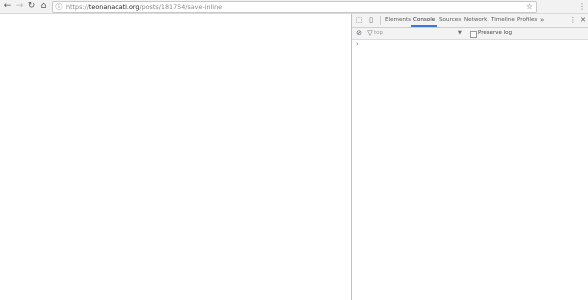 Image resolution: width=588 pixels, height=300 pixels. I want to click on tab-console: Console, so click(424, 20).